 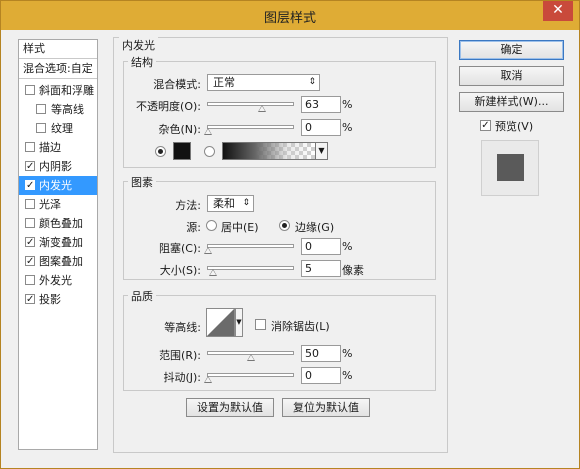 What do you see at coordinates (321, 268) in the screenshot?
I see `size-input: 5` at bounding box center [321, 268].